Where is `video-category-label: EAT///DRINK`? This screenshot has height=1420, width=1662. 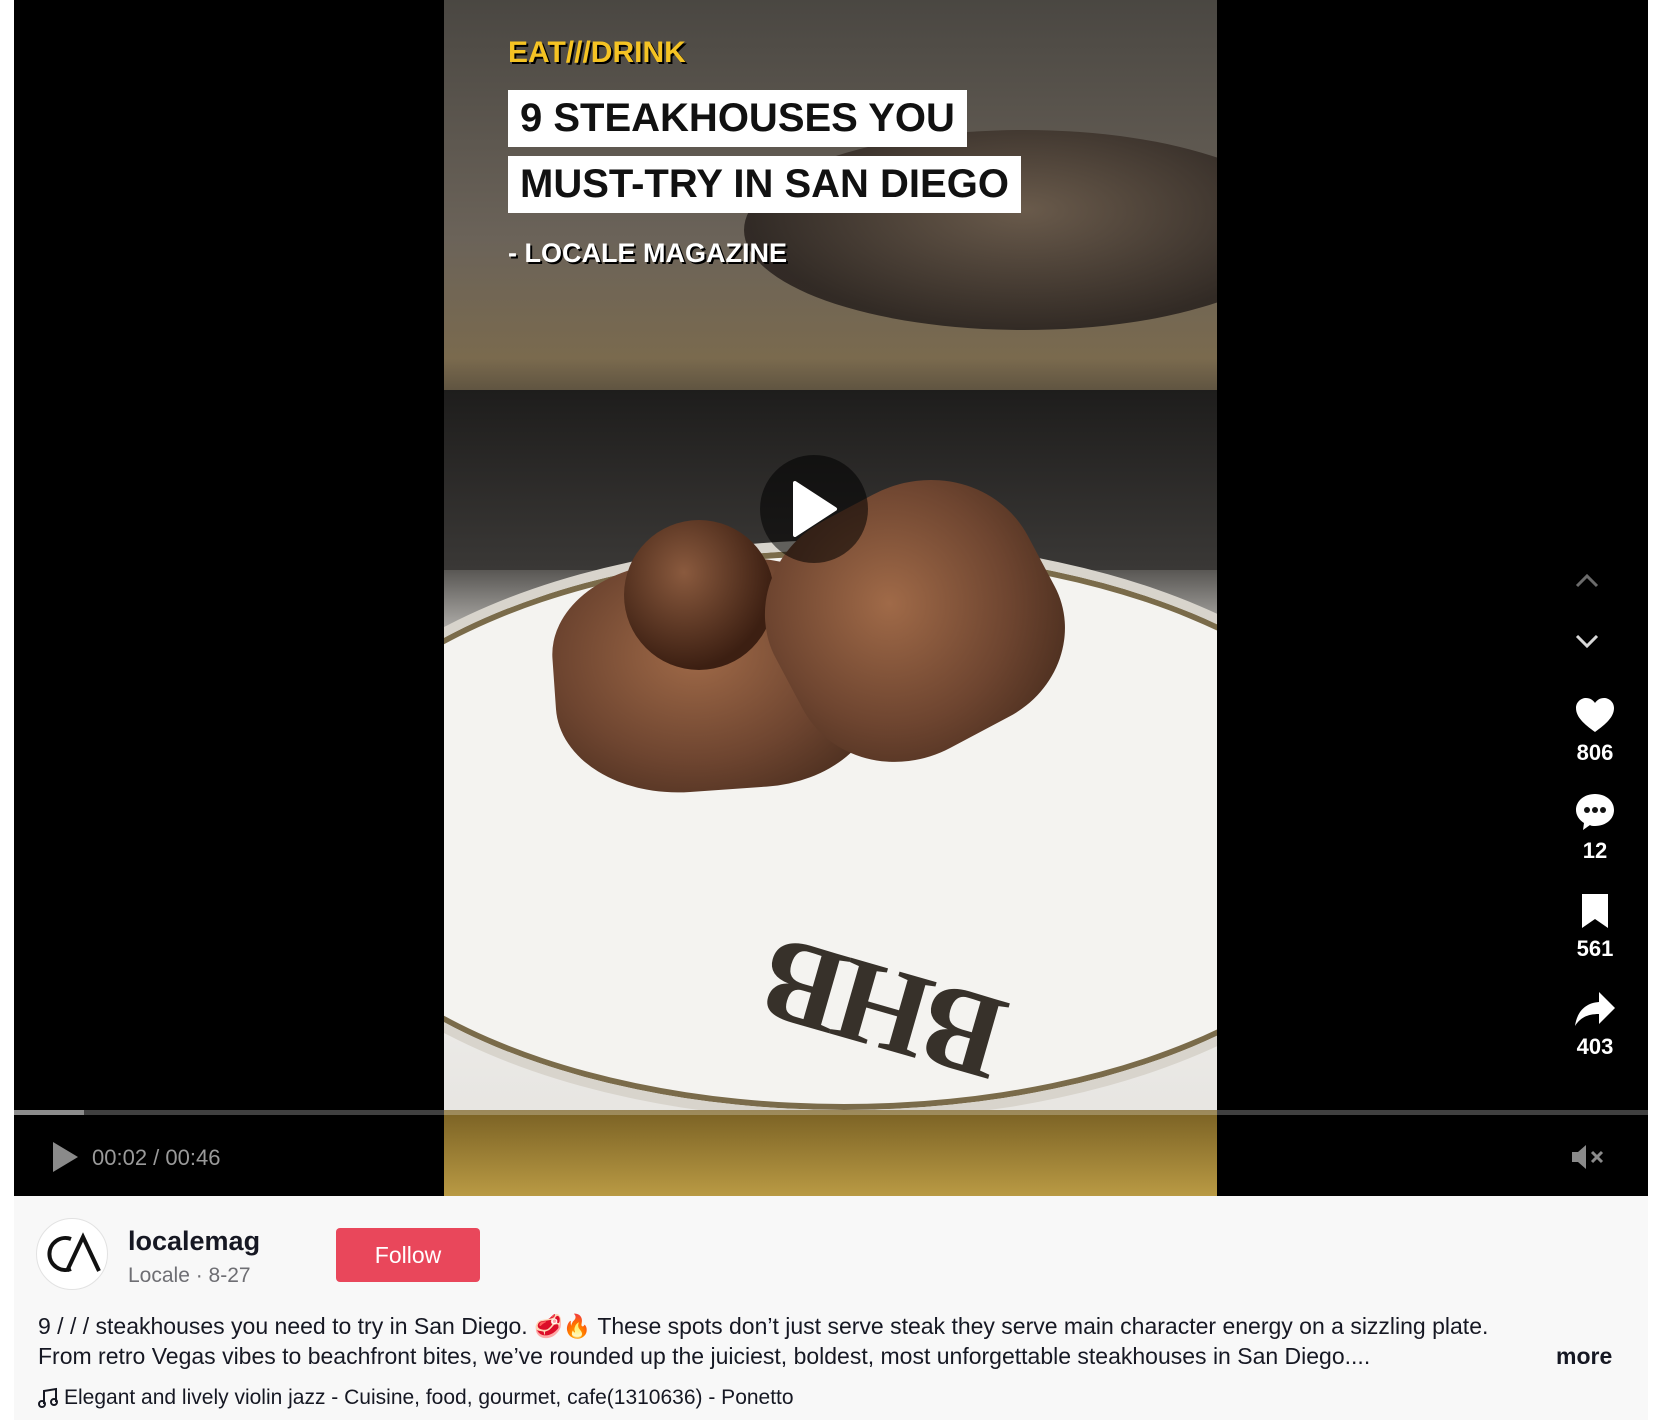 video-category-label: EAT///DRINK is located at coordinates (597, 52).